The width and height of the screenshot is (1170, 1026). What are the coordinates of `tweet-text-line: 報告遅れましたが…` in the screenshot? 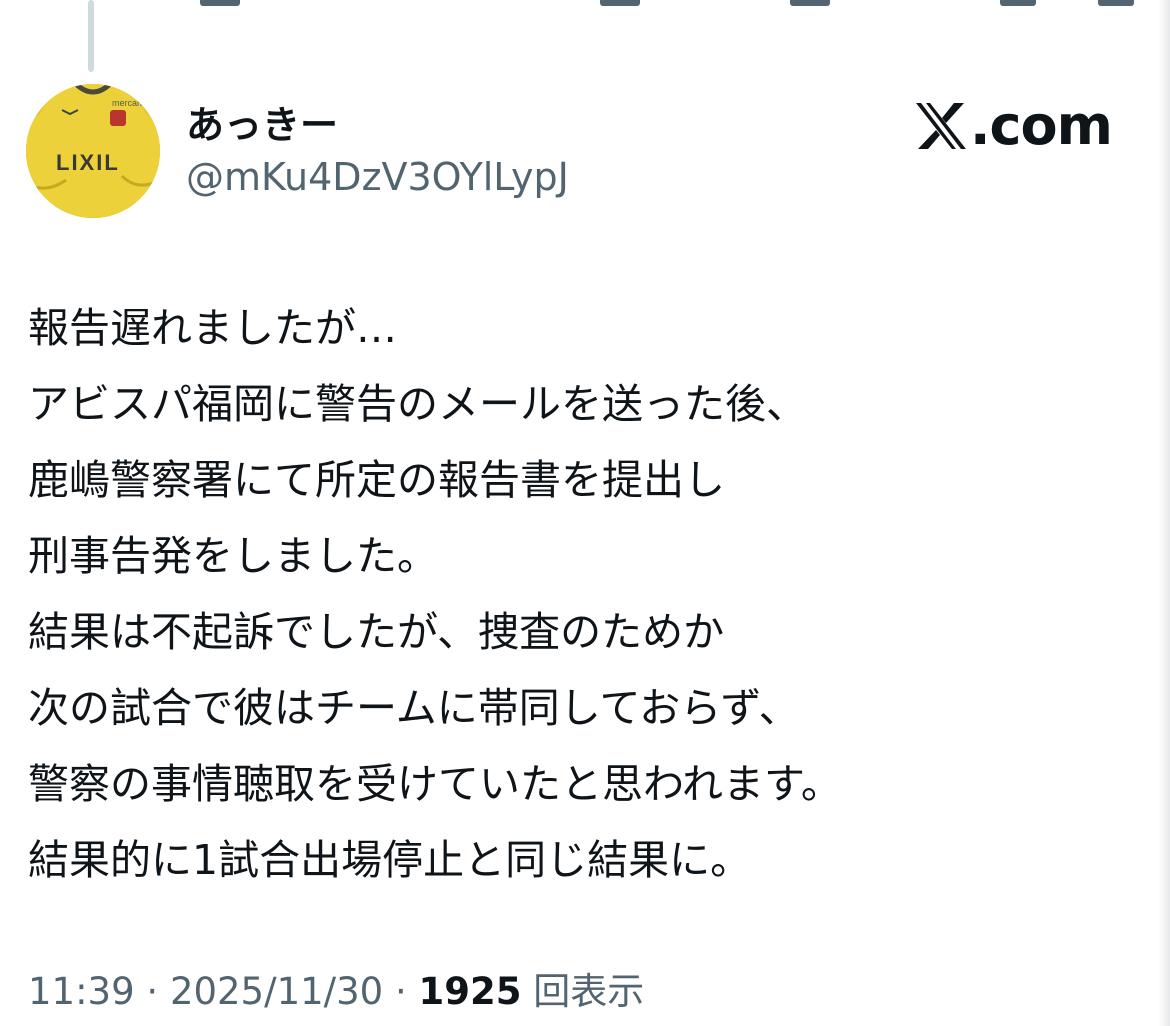 It's located at (212, 328).